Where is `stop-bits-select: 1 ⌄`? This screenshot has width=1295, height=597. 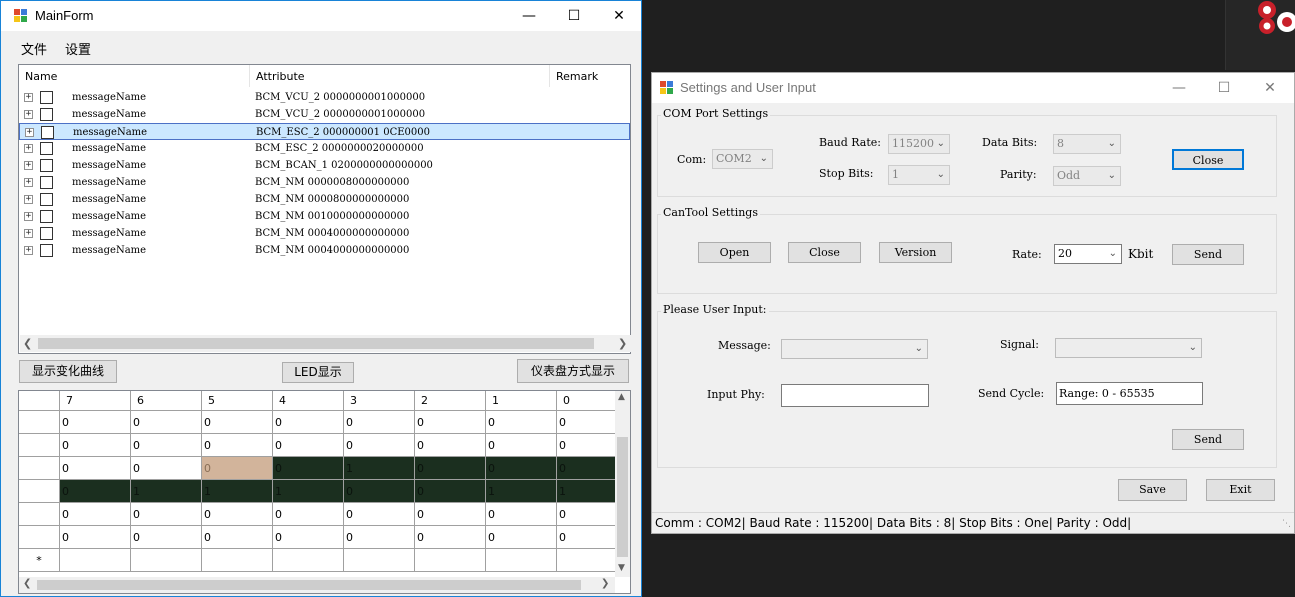
stop-bits-select: 1 ⌄ is located at coordinates (919, 175).